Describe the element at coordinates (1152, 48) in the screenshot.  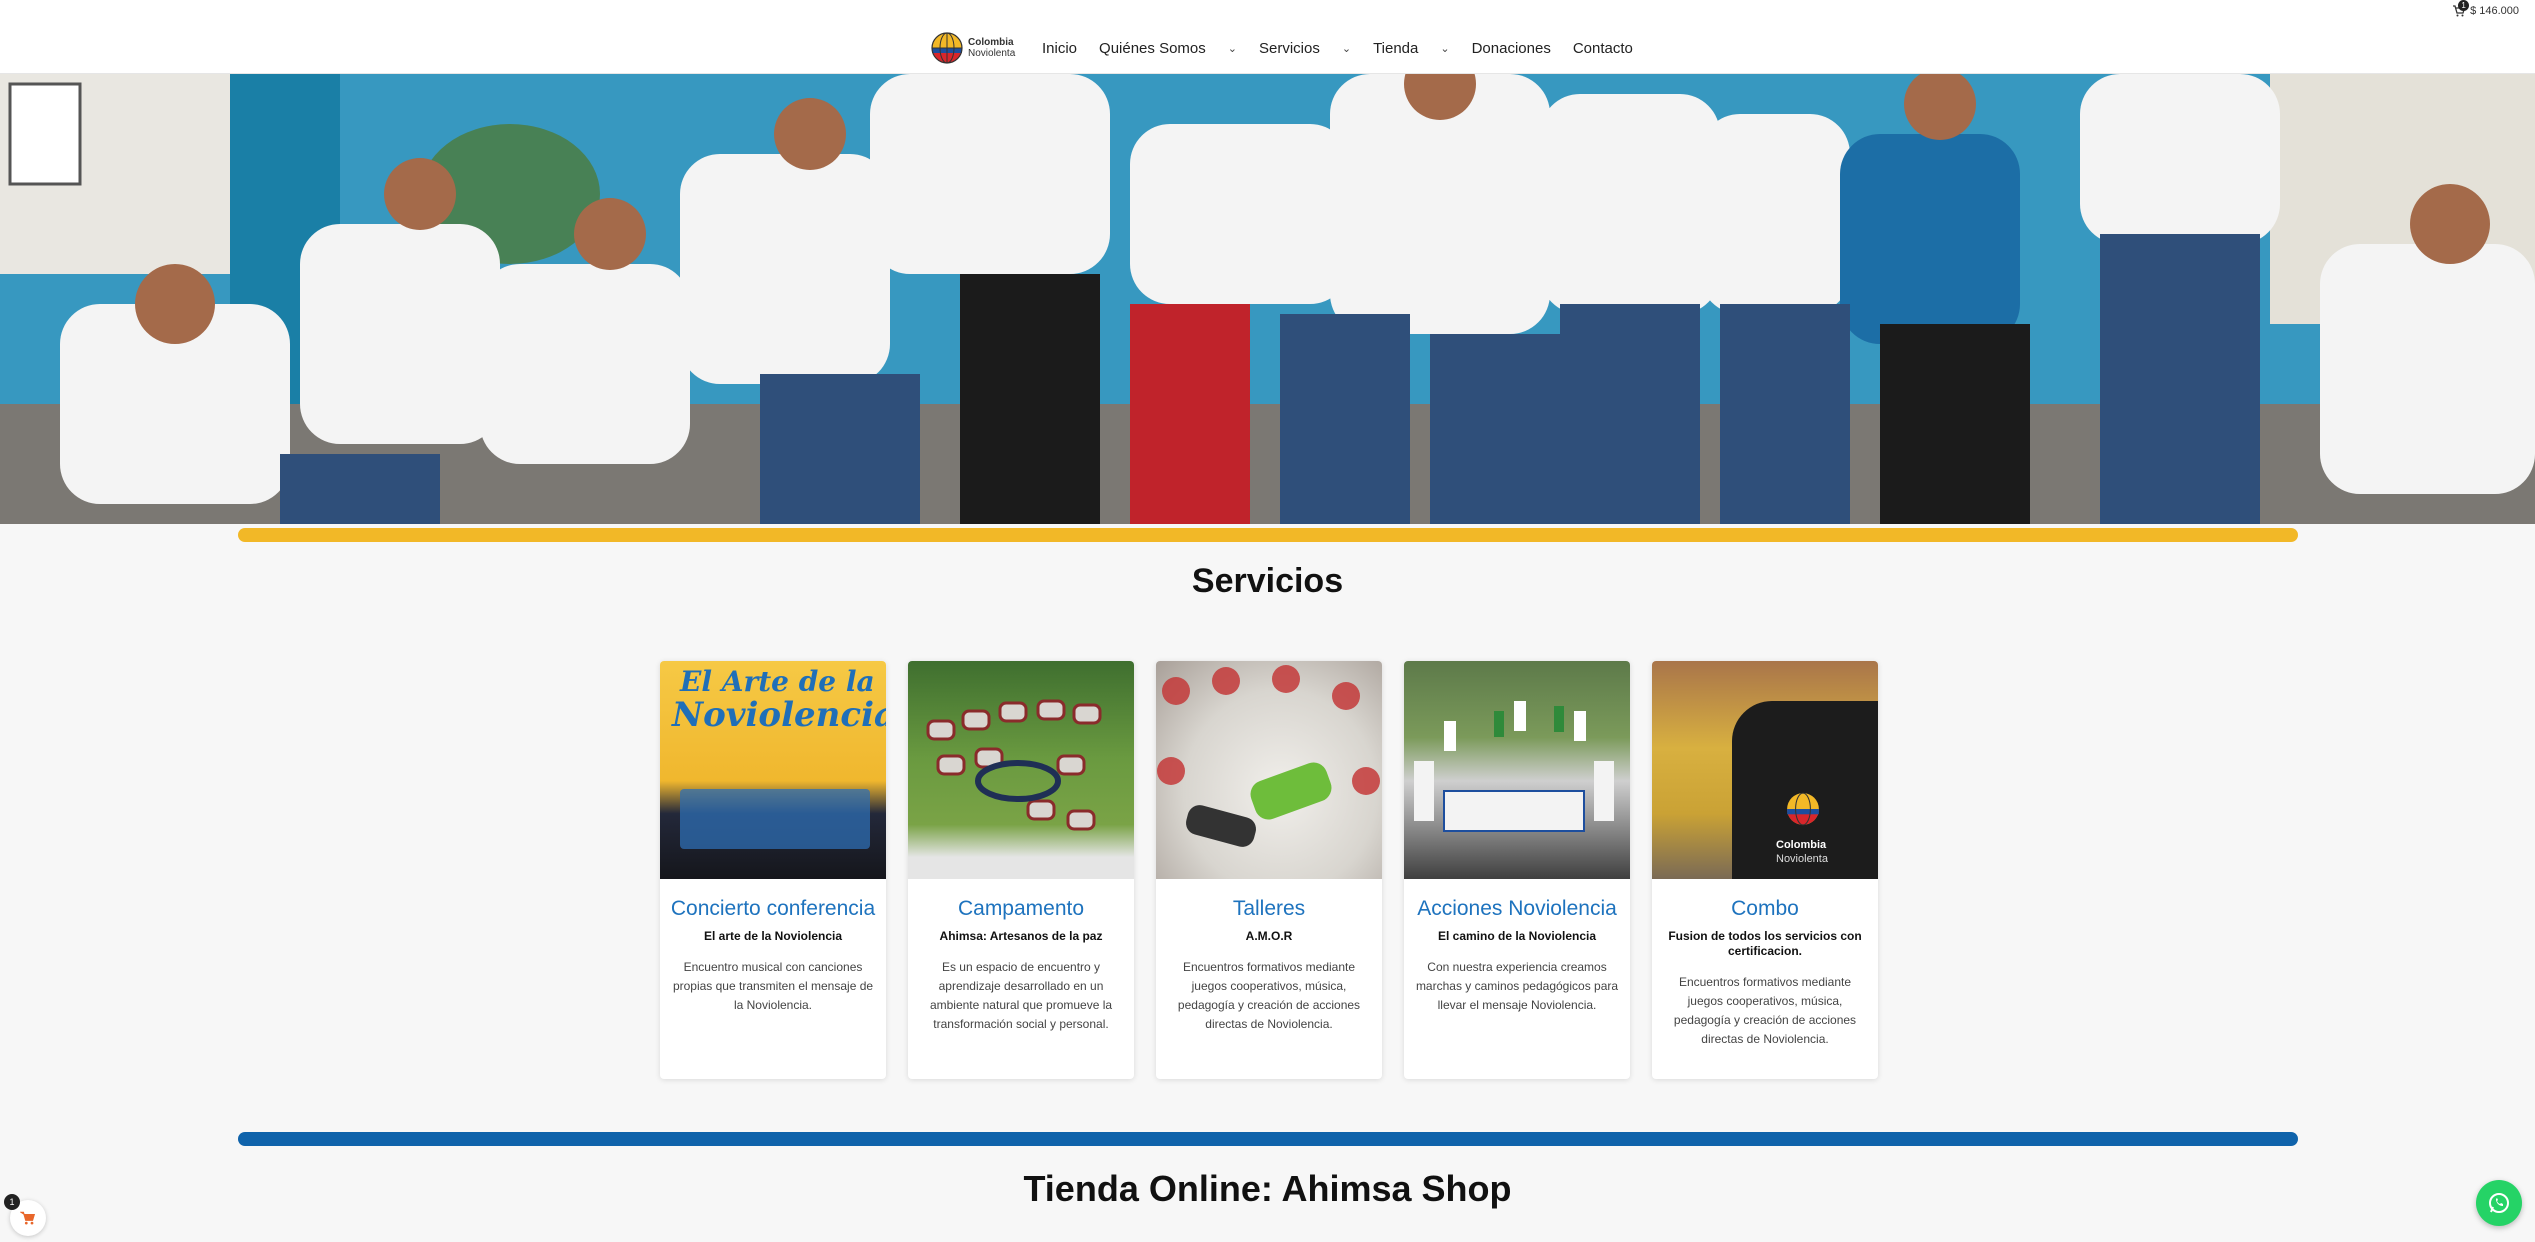
I see `nav-label: Quiénes Somos` at that location.